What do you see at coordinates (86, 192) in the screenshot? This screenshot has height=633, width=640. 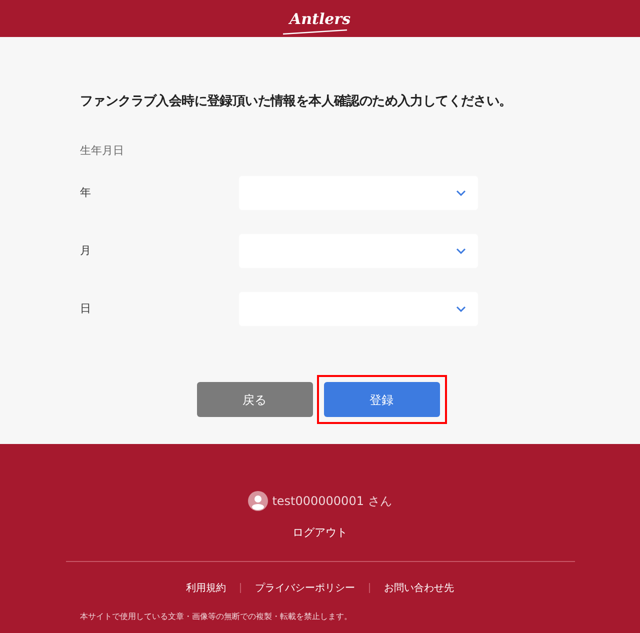 I see `field-label: 年` at bounding box center [86, 192].